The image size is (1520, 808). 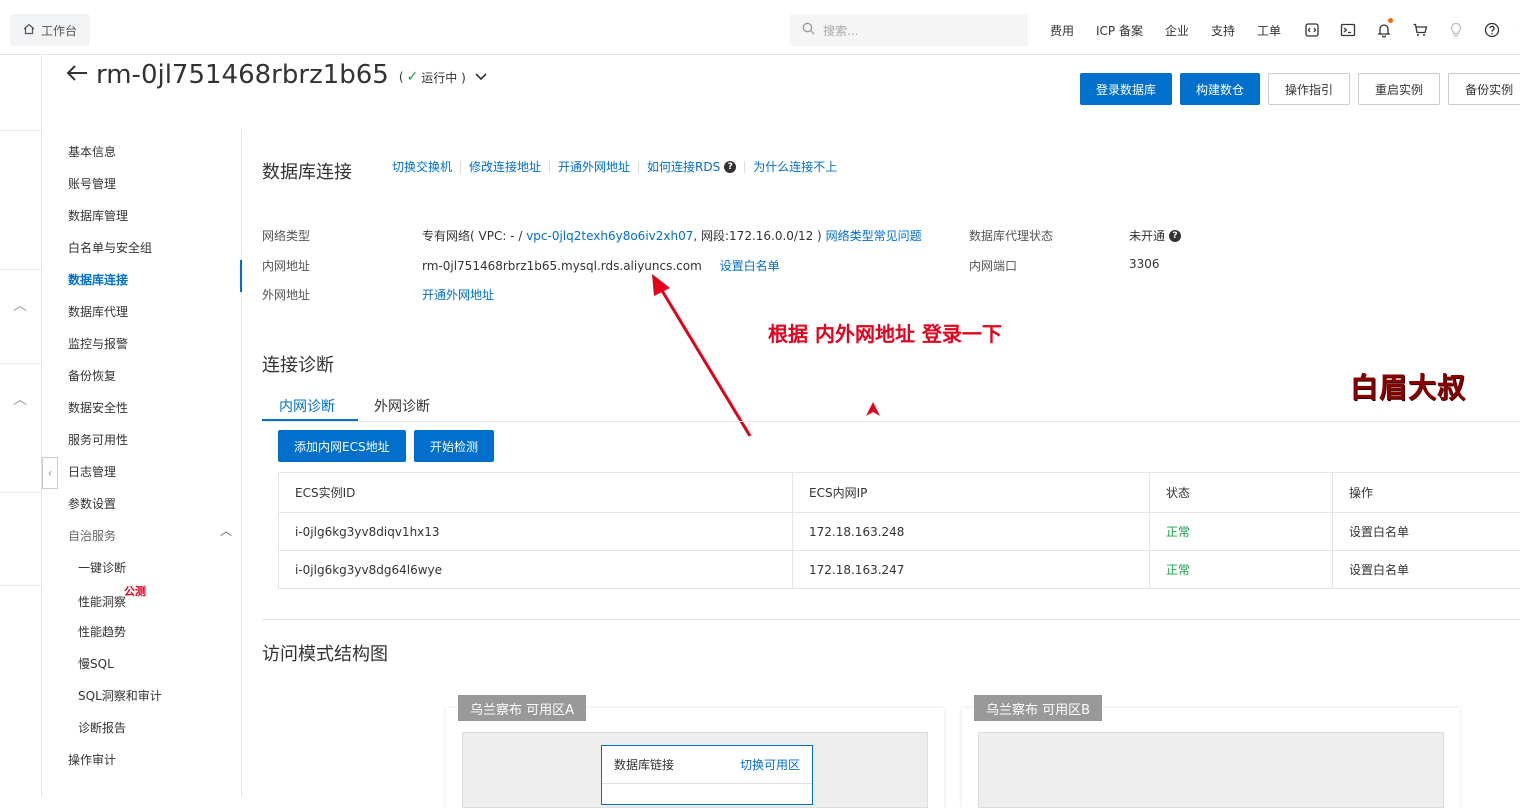 What do you see at coordinates (522, 708) in the screenshot?
I see `zone-a-label: 乌兰察布 可用区A` at bounding box center [522, 708].